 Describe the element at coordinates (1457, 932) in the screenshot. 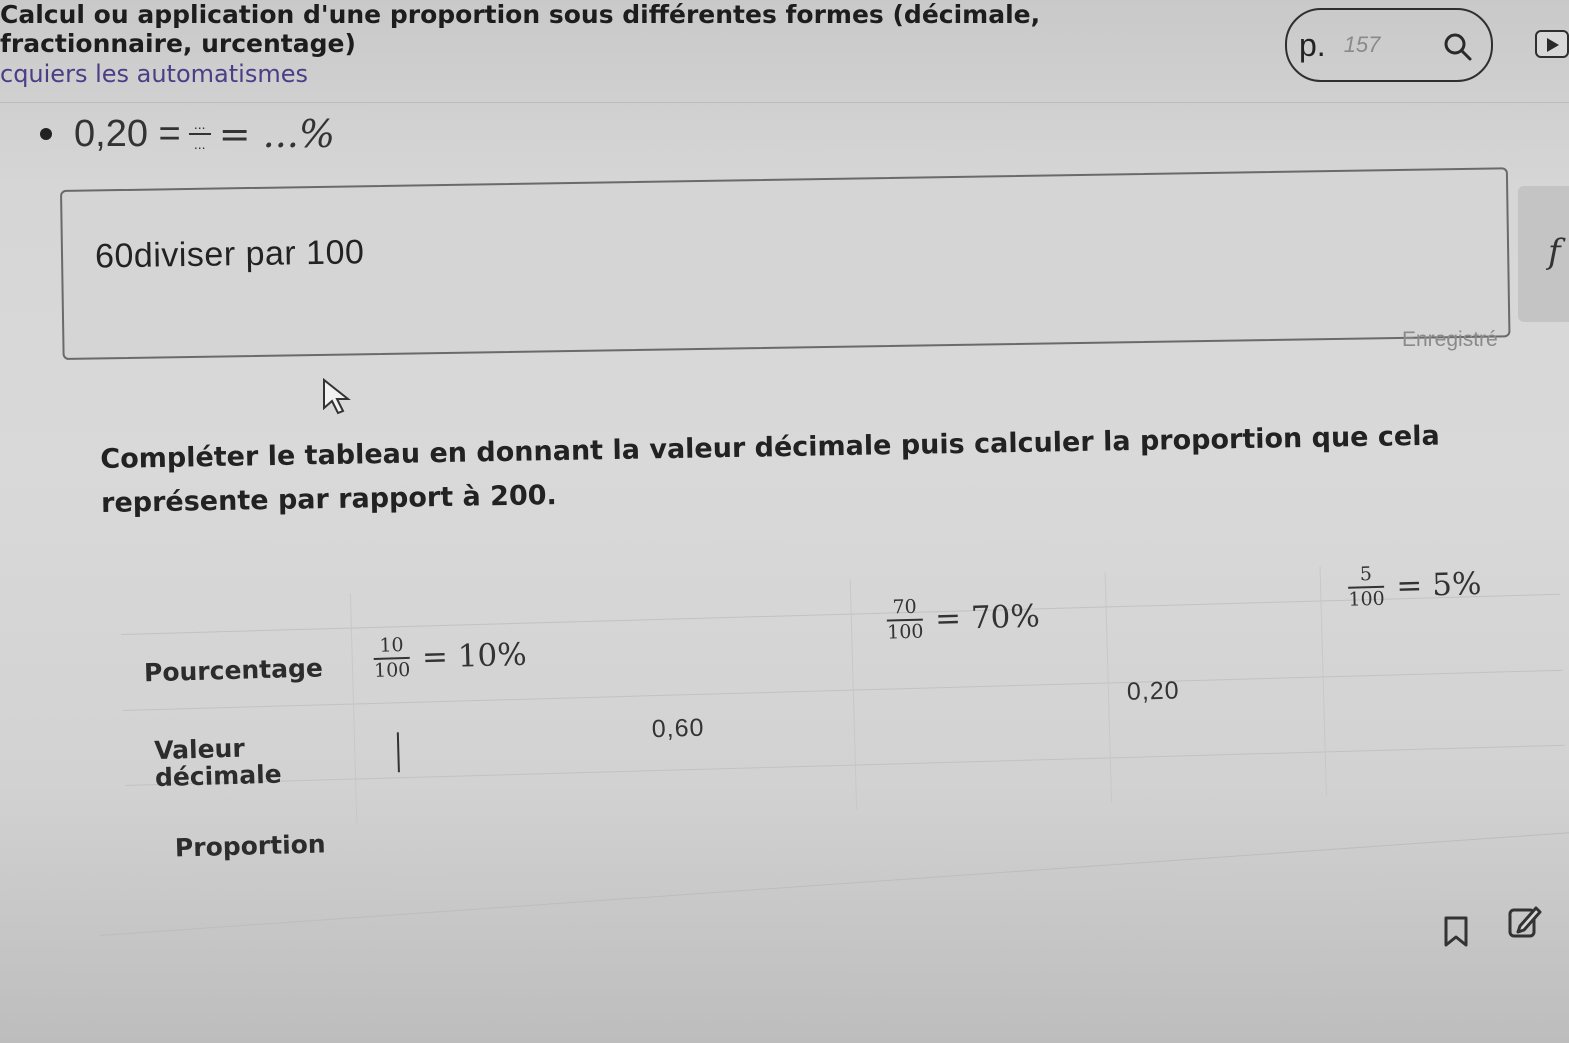

I see `bookmark-icon` at that location.